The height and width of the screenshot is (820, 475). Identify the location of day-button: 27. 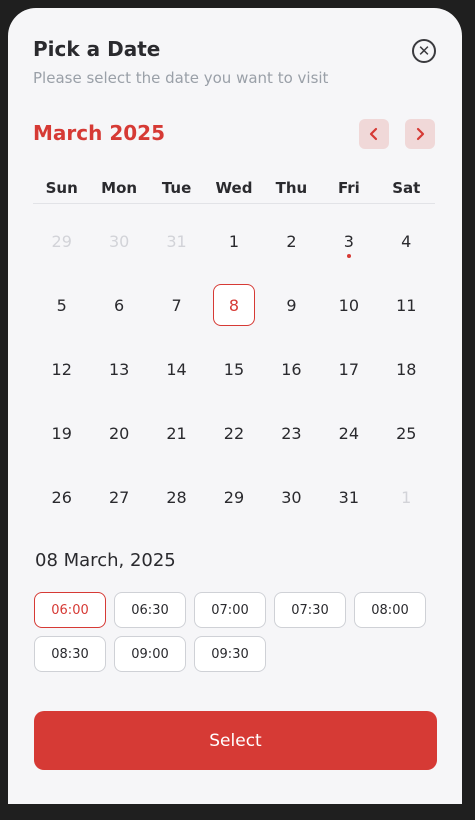
(119, 497).